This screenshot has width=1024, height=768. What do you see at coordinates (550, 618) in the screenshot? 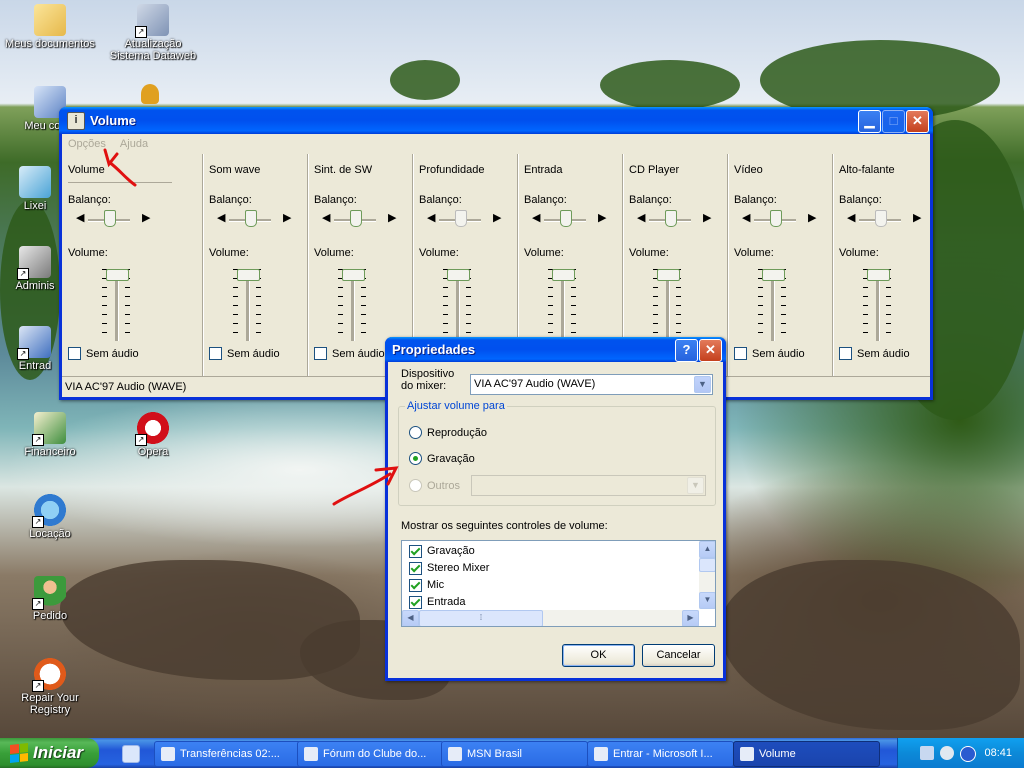
I see `list-horizontal-scrollbar: ◀ ⁞ ▶` at bounding box center [550, 618].